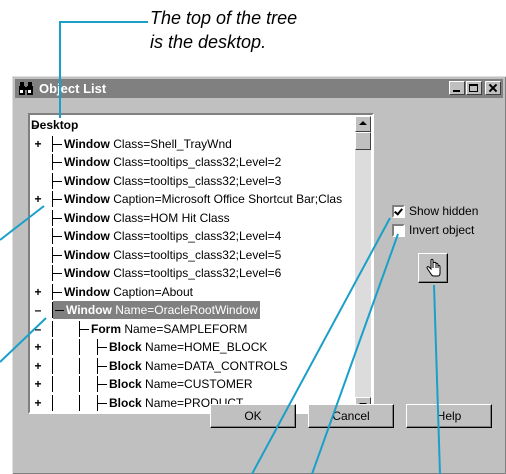 This screenshot has height=474, width=506. I want to click on tree-item-label: Window Caption=About, so click(123, 292).